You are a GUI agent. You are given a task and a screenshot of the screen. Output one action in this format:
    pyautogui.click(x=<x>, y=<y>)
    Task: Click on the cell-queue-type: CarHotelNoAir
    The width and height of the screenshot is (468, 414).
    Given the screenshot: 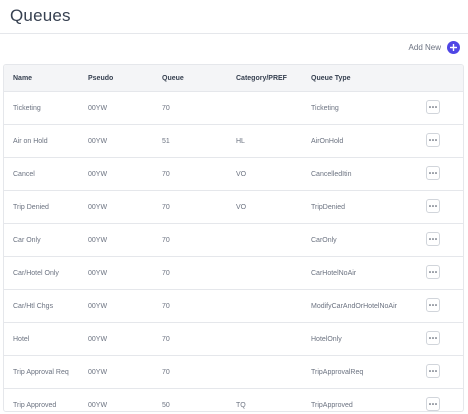 What is the action you would take?
    pyautogui.click(x=334, y=273)
    